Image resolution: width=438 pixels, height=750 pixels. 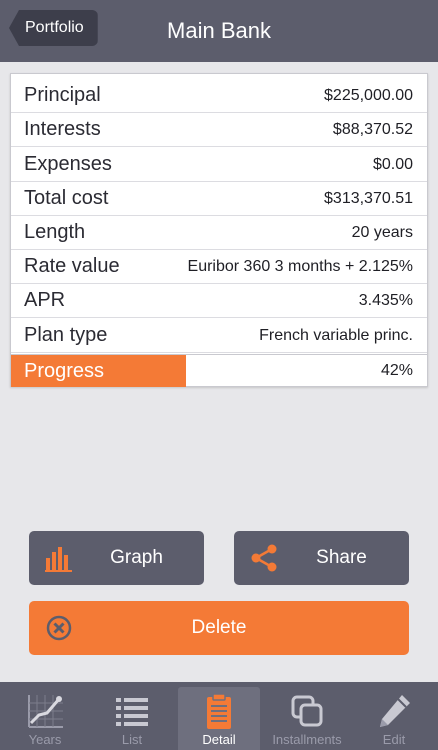 I want to click on clipboard-icon, so click(x=219, y=711).